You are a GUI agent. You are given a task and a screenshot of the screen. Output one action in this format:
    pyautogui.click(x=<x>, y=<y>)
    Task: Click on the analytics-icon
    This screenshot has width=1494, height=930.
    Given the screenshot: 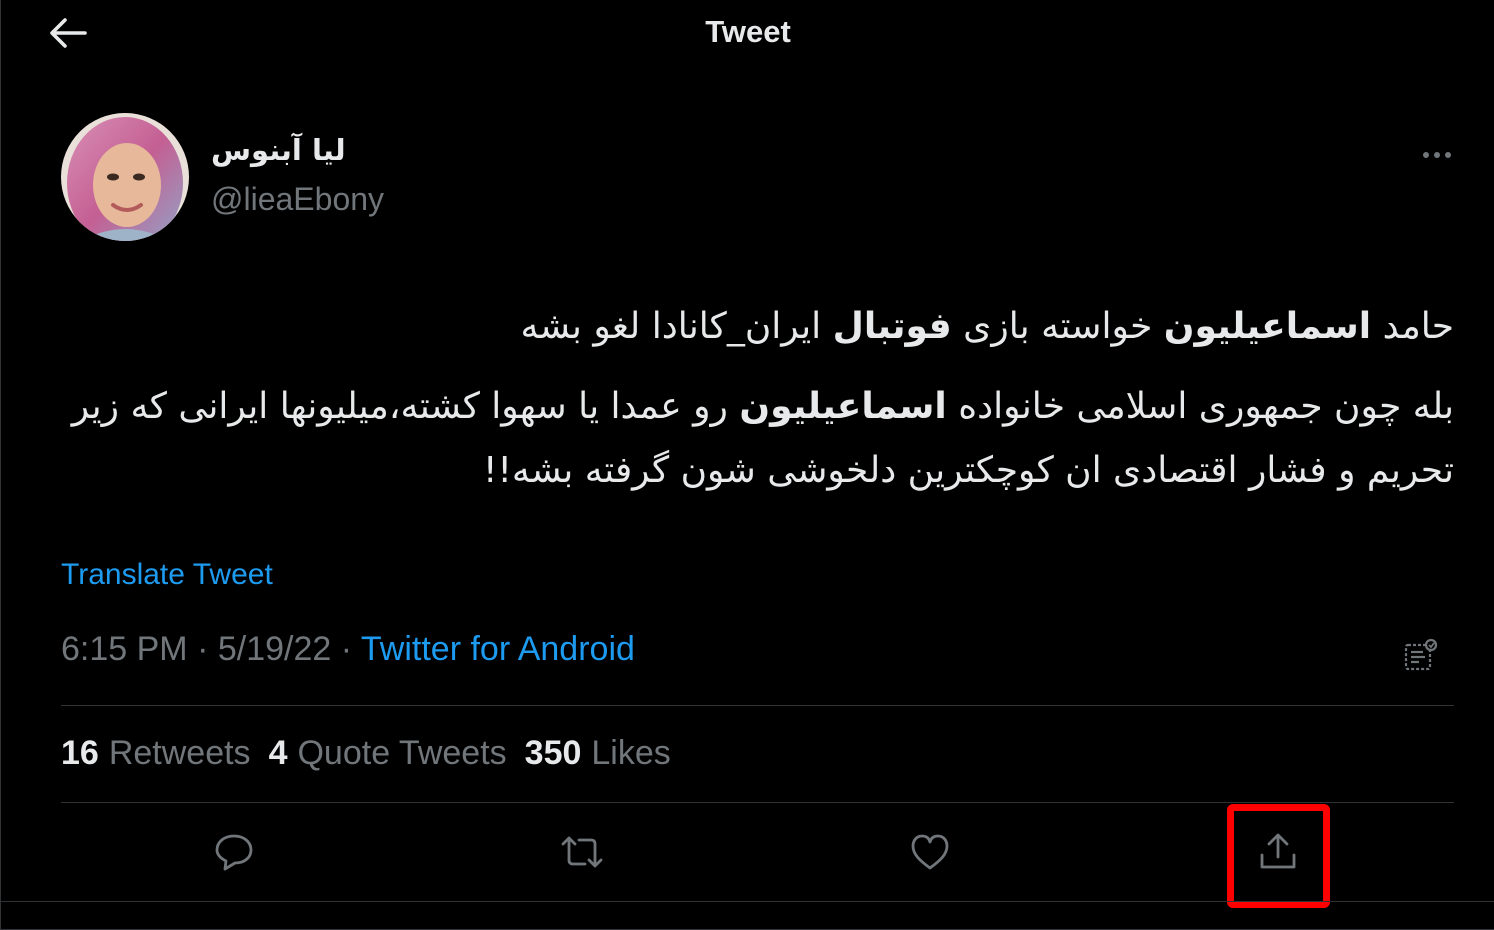 What is the action you would take?
    pyautogui.click(x=1421, y=654)
    